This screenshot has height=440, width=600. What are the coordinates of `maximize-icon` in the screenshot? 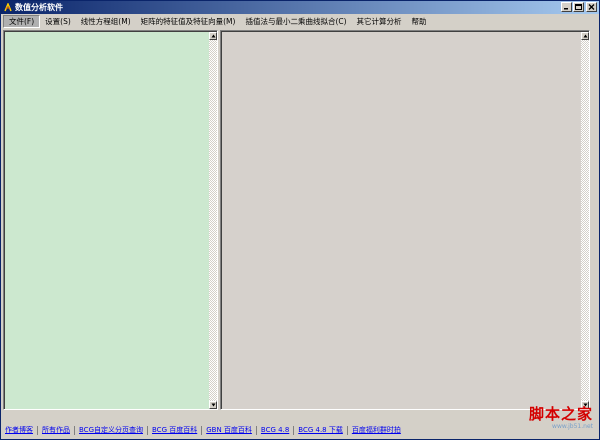 It's located at (578, 7).